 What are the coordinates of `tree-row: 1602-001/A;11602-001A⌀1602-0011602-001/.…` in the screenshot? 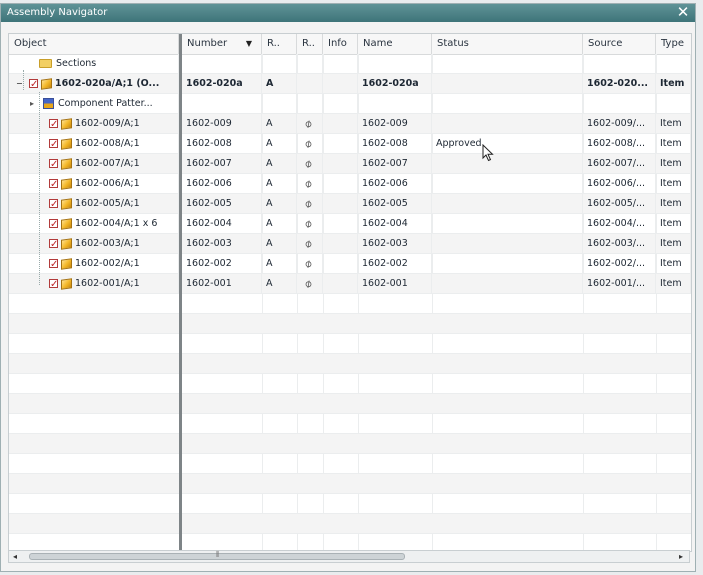 It's located at (350, 284).